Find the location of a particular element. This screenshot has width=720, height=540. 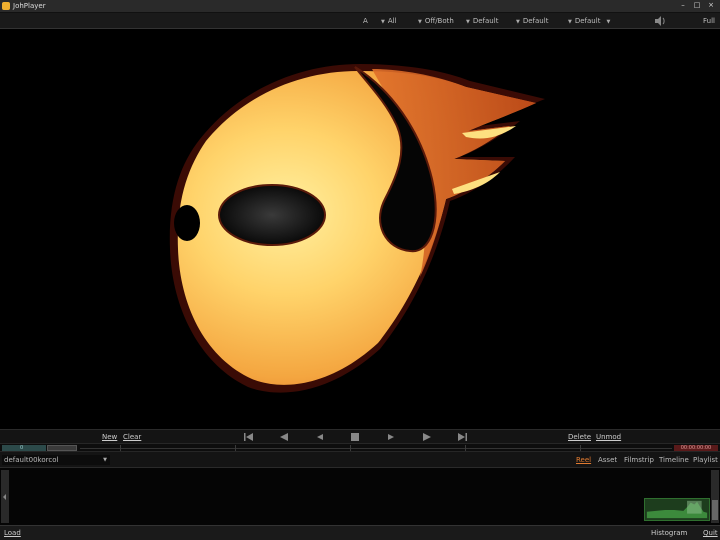

lut-dropdown: ▼ Default is located at coordinates (532, 21).